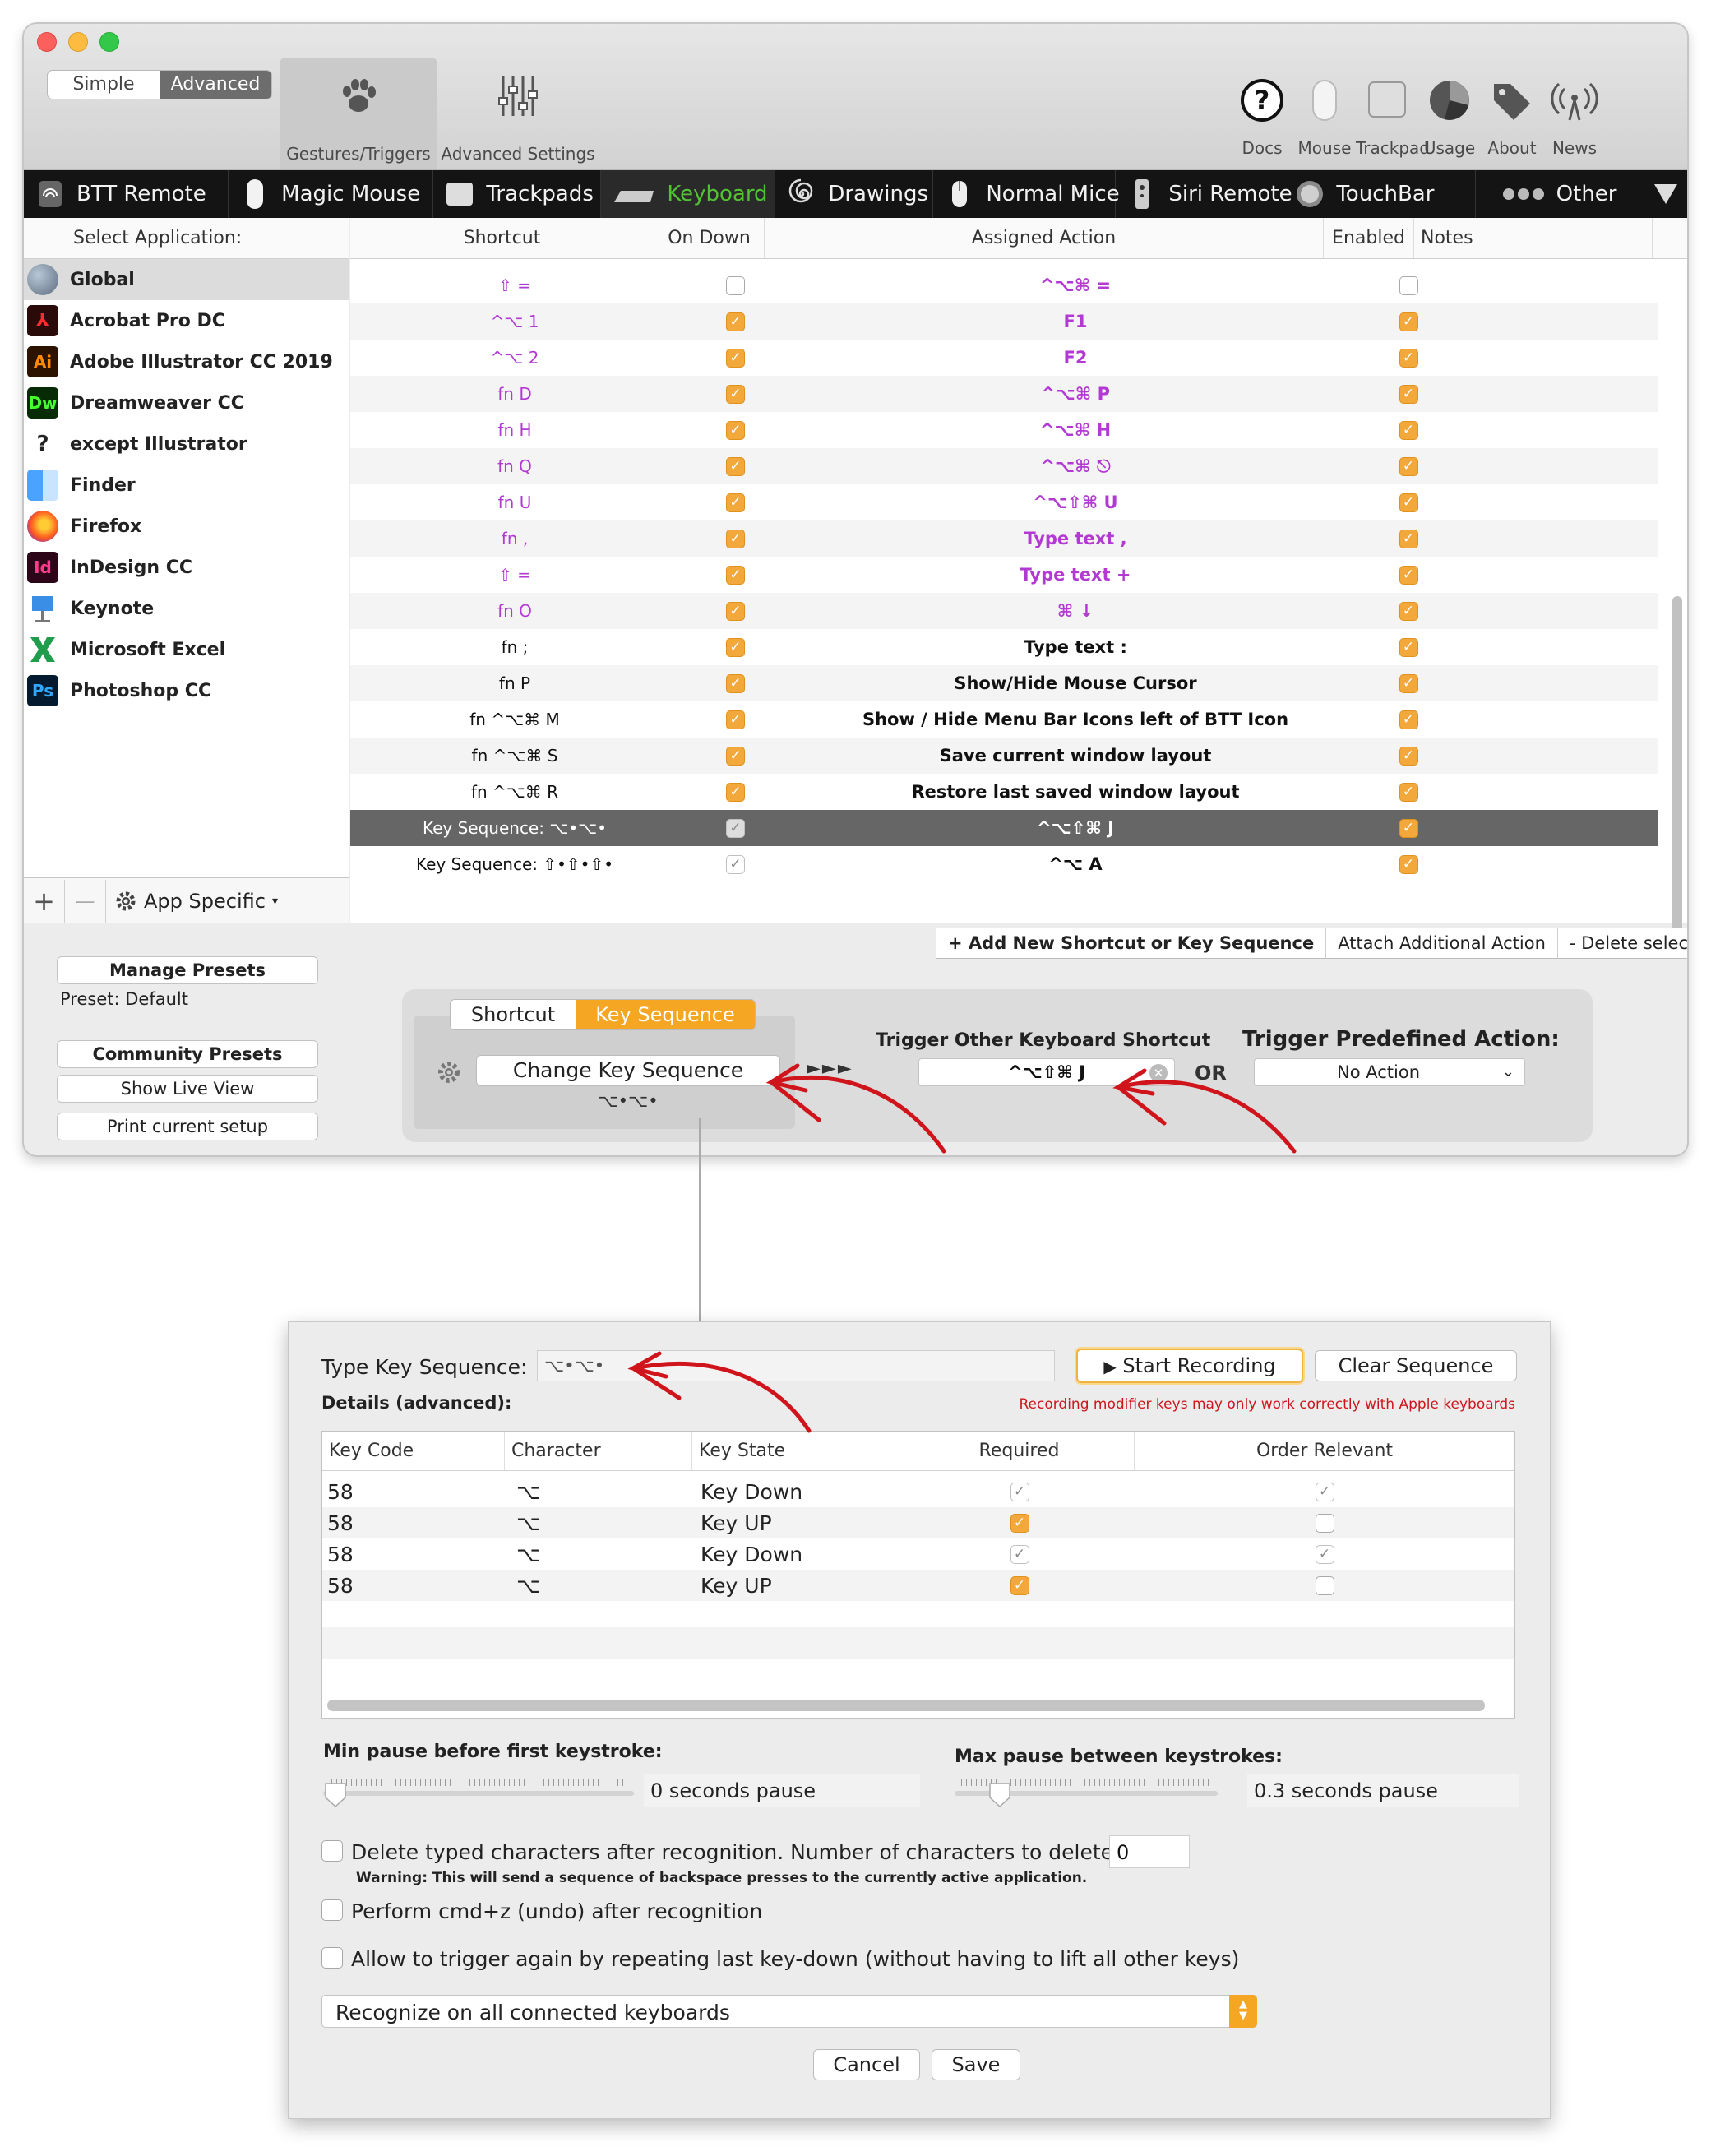 This screenshot has height=2156, width=1711. What do you see at coordinates (216, 85) in the screenshot?
I see `mode-advanced-button: Advanced` at bounding box center [216, 85].